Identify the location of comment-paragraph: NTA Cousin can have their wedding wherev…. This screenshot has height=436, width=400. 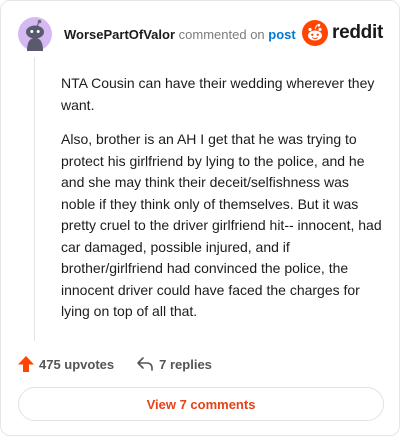
(218, 94).